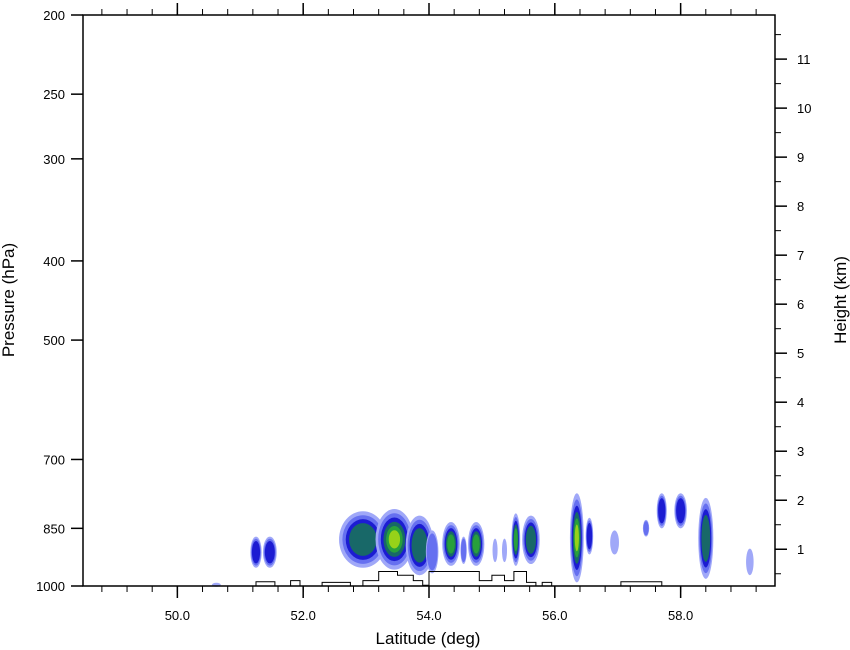  I want to click on y-right-tick-label: 3, so click(800, 451).